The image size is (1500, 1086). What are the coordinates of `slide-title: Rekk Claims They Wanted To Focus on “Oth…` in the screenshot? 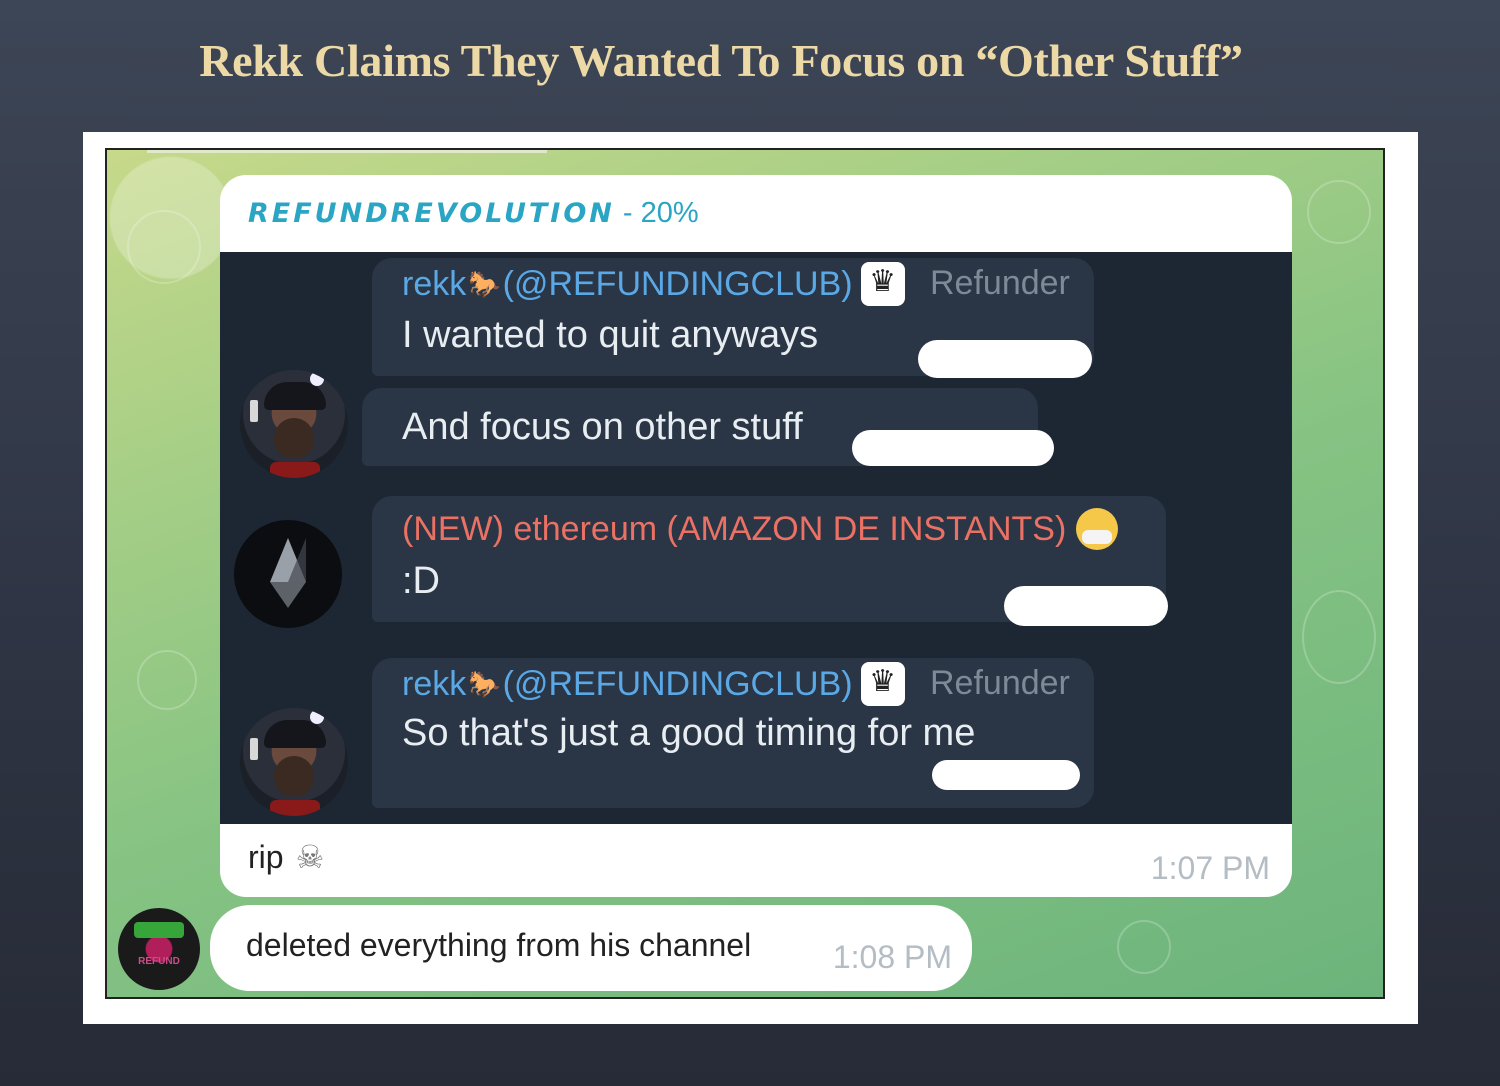 It's located at (721, 60).